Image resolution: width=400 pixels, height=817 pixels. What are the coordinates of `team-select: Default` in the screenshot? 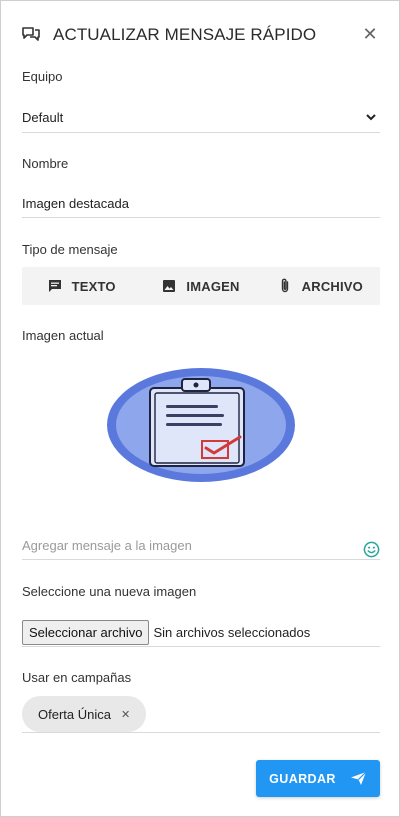 It's located at (201, 117).